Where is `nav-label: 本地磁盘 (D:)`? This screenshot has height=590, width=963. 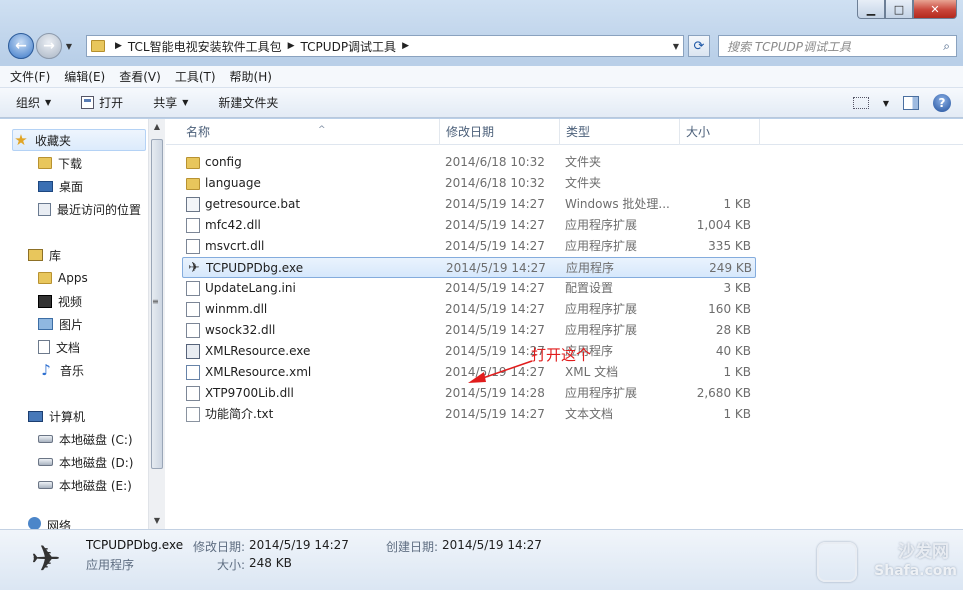
nav-label: 本地磁盘 (D:) is located at coordinates (96, 462).